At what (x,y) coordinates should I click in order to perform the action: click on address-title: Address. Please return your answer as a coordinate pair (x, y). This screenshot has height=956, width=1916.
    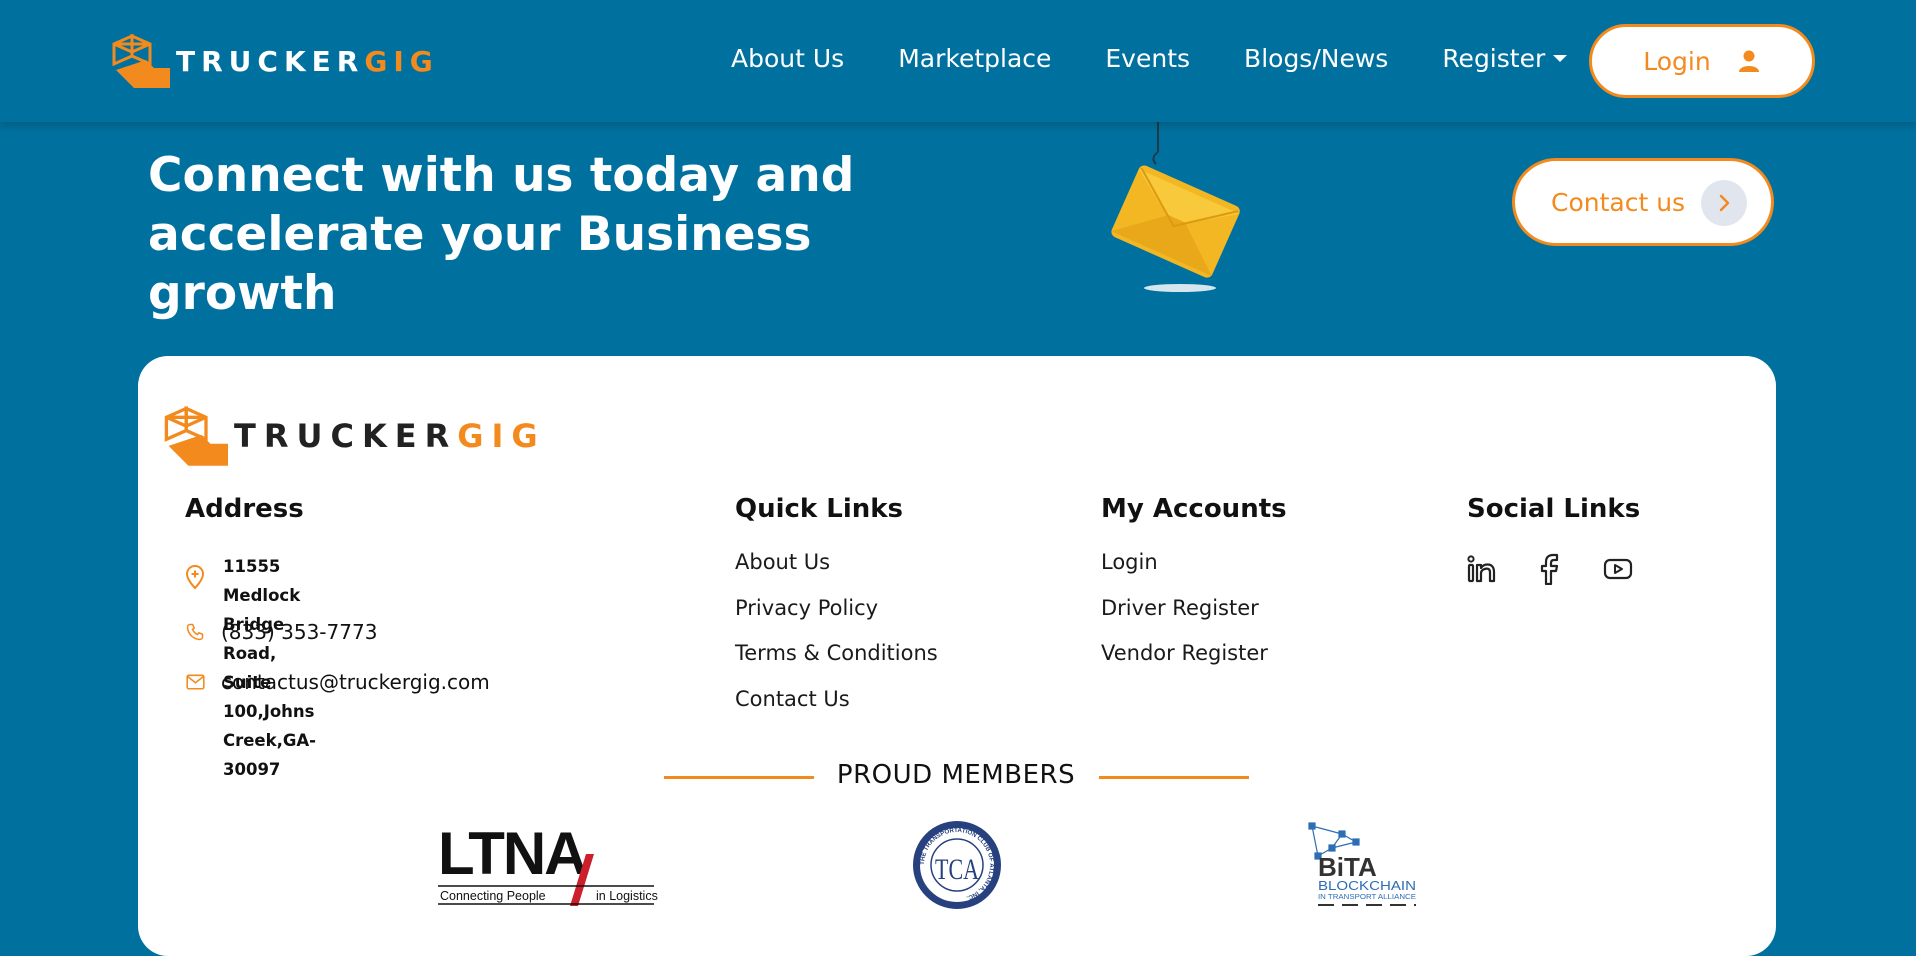
    Looking at the image, I should click on (244, 509).